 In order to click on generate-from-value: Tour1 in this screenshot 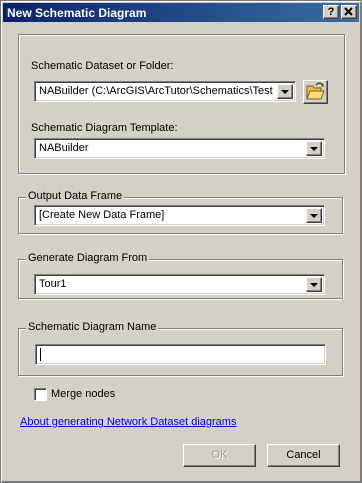, I will do `click(53, 284)`.